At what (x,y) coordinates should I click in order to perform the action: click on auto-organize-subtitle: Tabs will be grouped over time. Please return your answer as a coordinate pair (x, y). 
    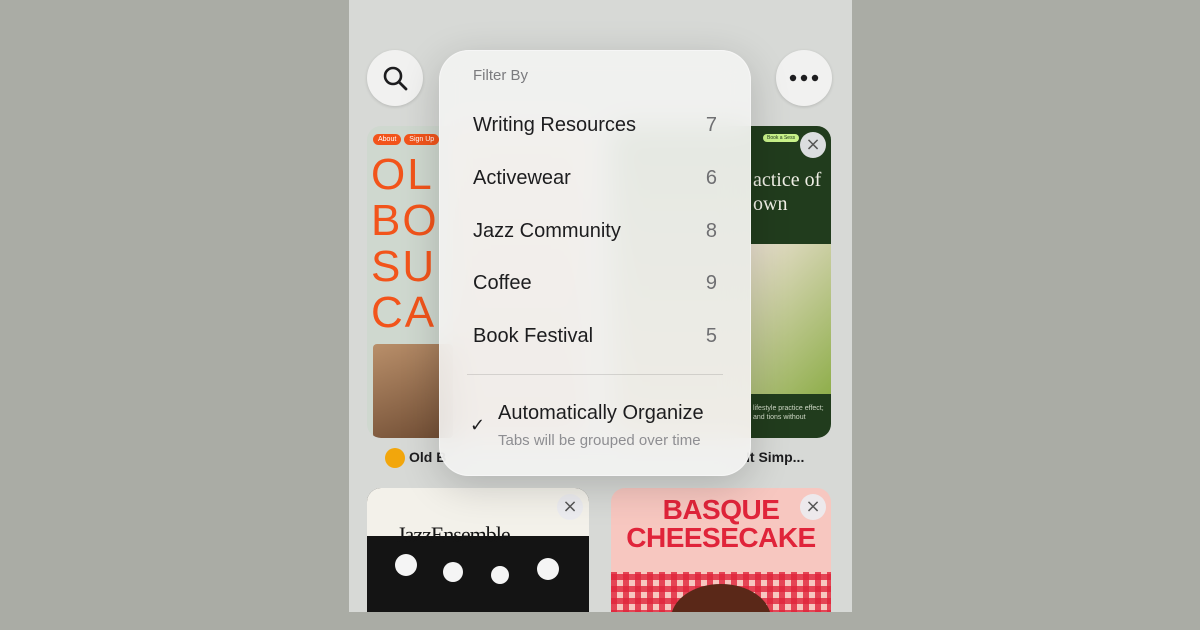
    Looking at the image, I should click on (599, 440).